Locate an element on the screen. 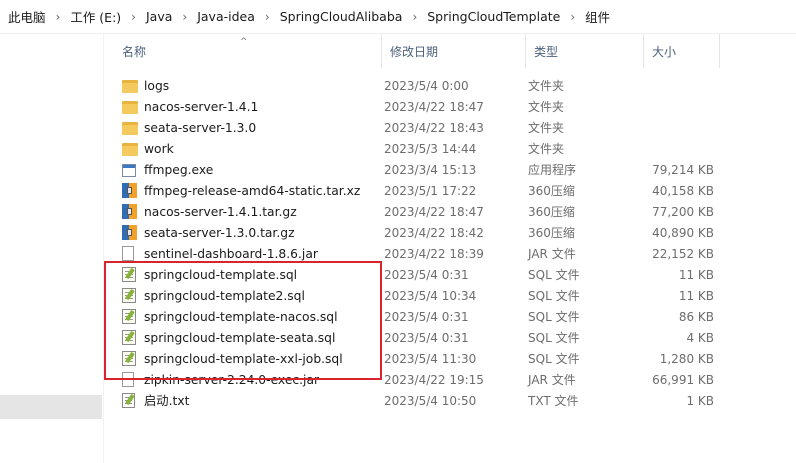 The image size is (796, 463). file-date: 2023/5/4 11:30 is located at coordinates (430, 359).